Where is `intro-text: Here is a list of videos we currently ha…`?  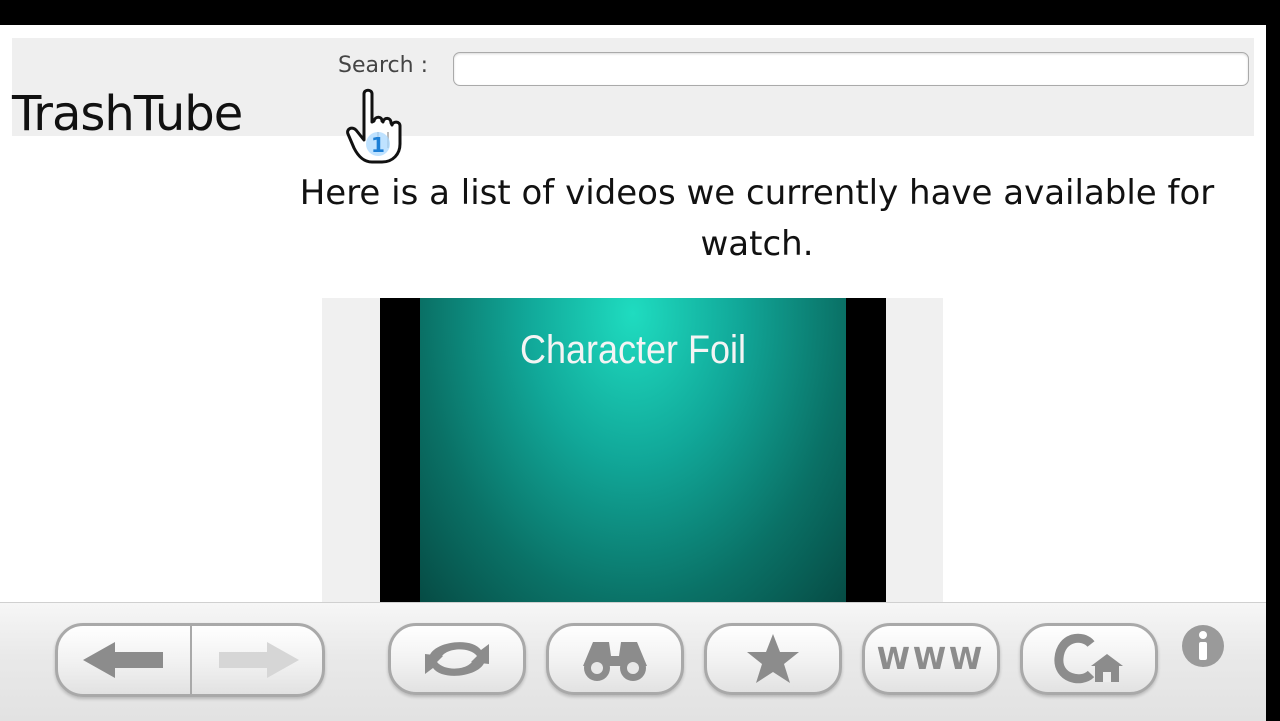 intro-text: Here is a list of videos we currently ha… is located at coordinates (757, 218).